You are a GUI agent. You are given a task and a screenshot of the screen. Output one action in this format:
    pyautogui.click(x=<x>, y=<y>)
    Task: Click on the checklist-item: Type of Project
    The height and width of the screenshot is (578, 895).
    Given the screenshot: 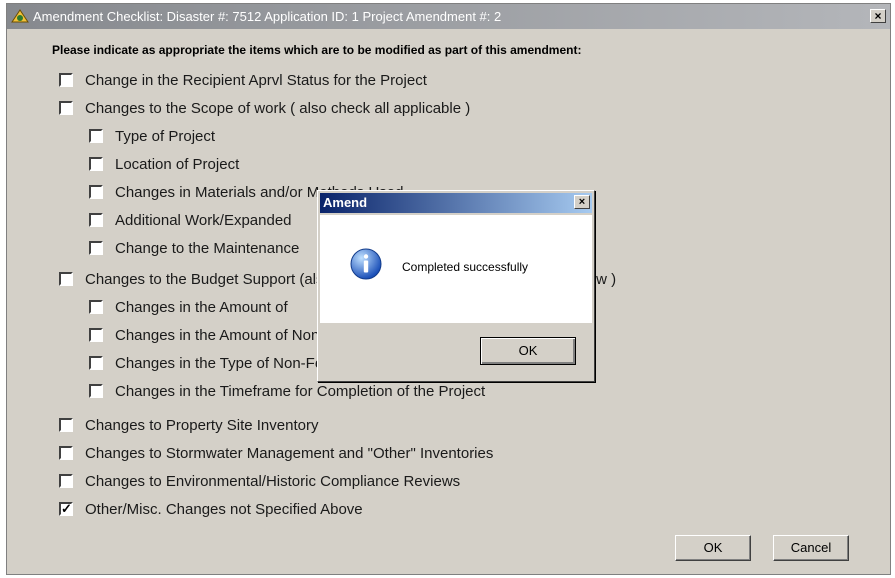 What is the action you would take?
    pyautogui.click(x=152, y=136)
    